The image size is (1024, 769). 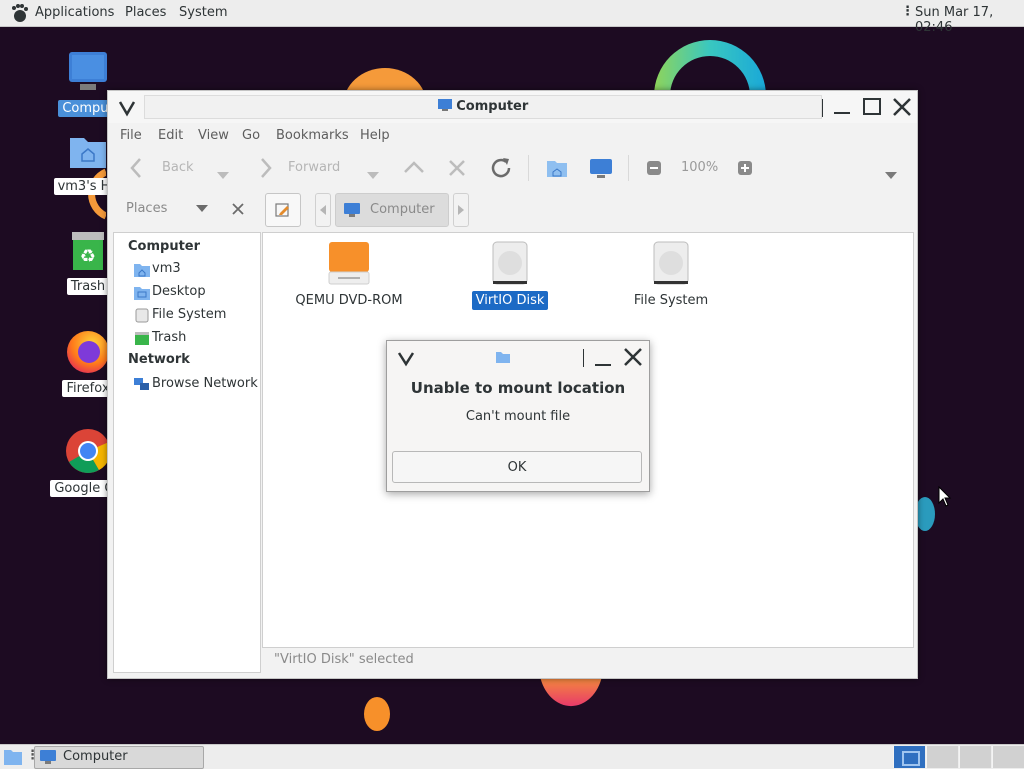 I want to click on path-scroll-left, so click(x=323, y=210).